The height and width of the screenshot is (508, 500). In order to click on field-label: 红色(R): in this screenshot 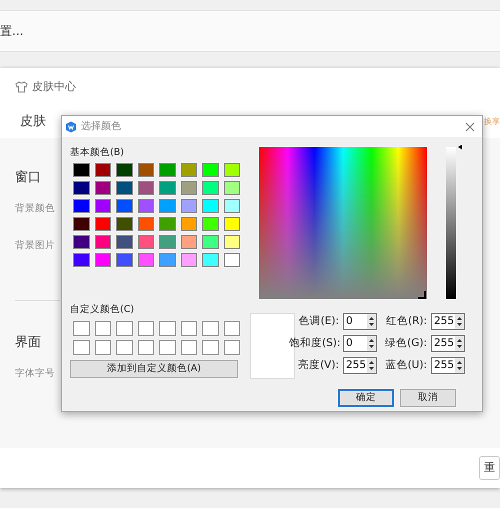, I will do `click(405, 321)`.